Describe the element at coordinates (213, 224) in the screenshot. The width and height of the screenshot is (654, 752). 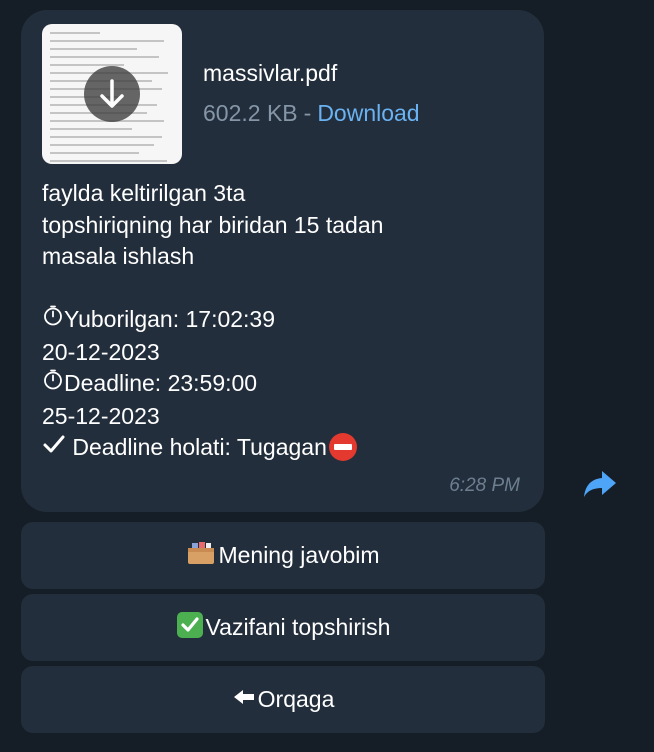
I see `text-line: topshiriqning har biridan 15 tadan` at that location.